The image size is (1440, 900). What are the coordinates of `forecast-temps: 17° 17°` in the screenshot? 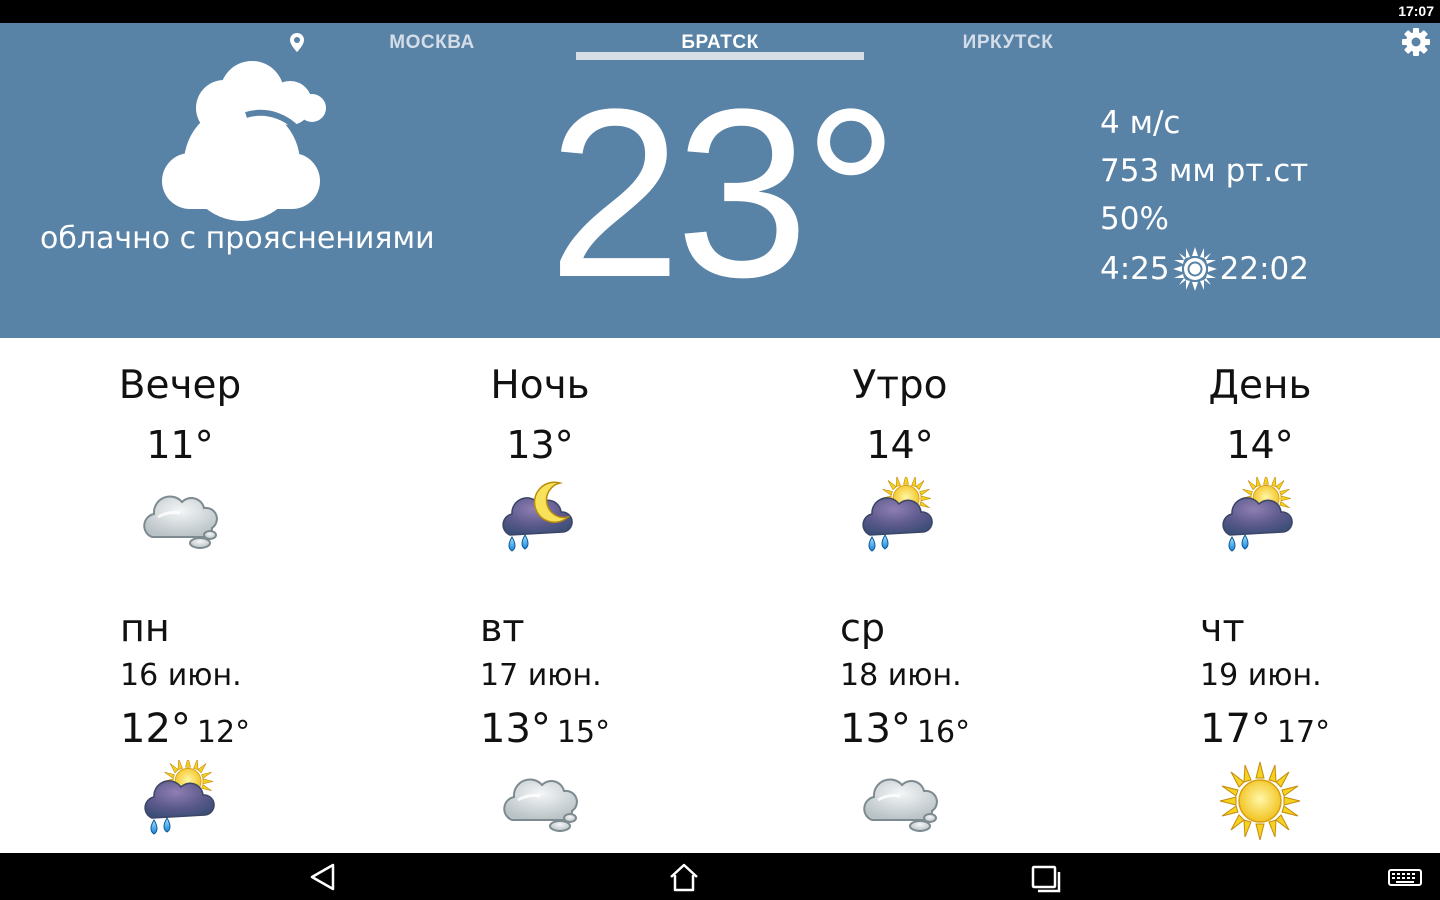 It's located at (1265, 729).